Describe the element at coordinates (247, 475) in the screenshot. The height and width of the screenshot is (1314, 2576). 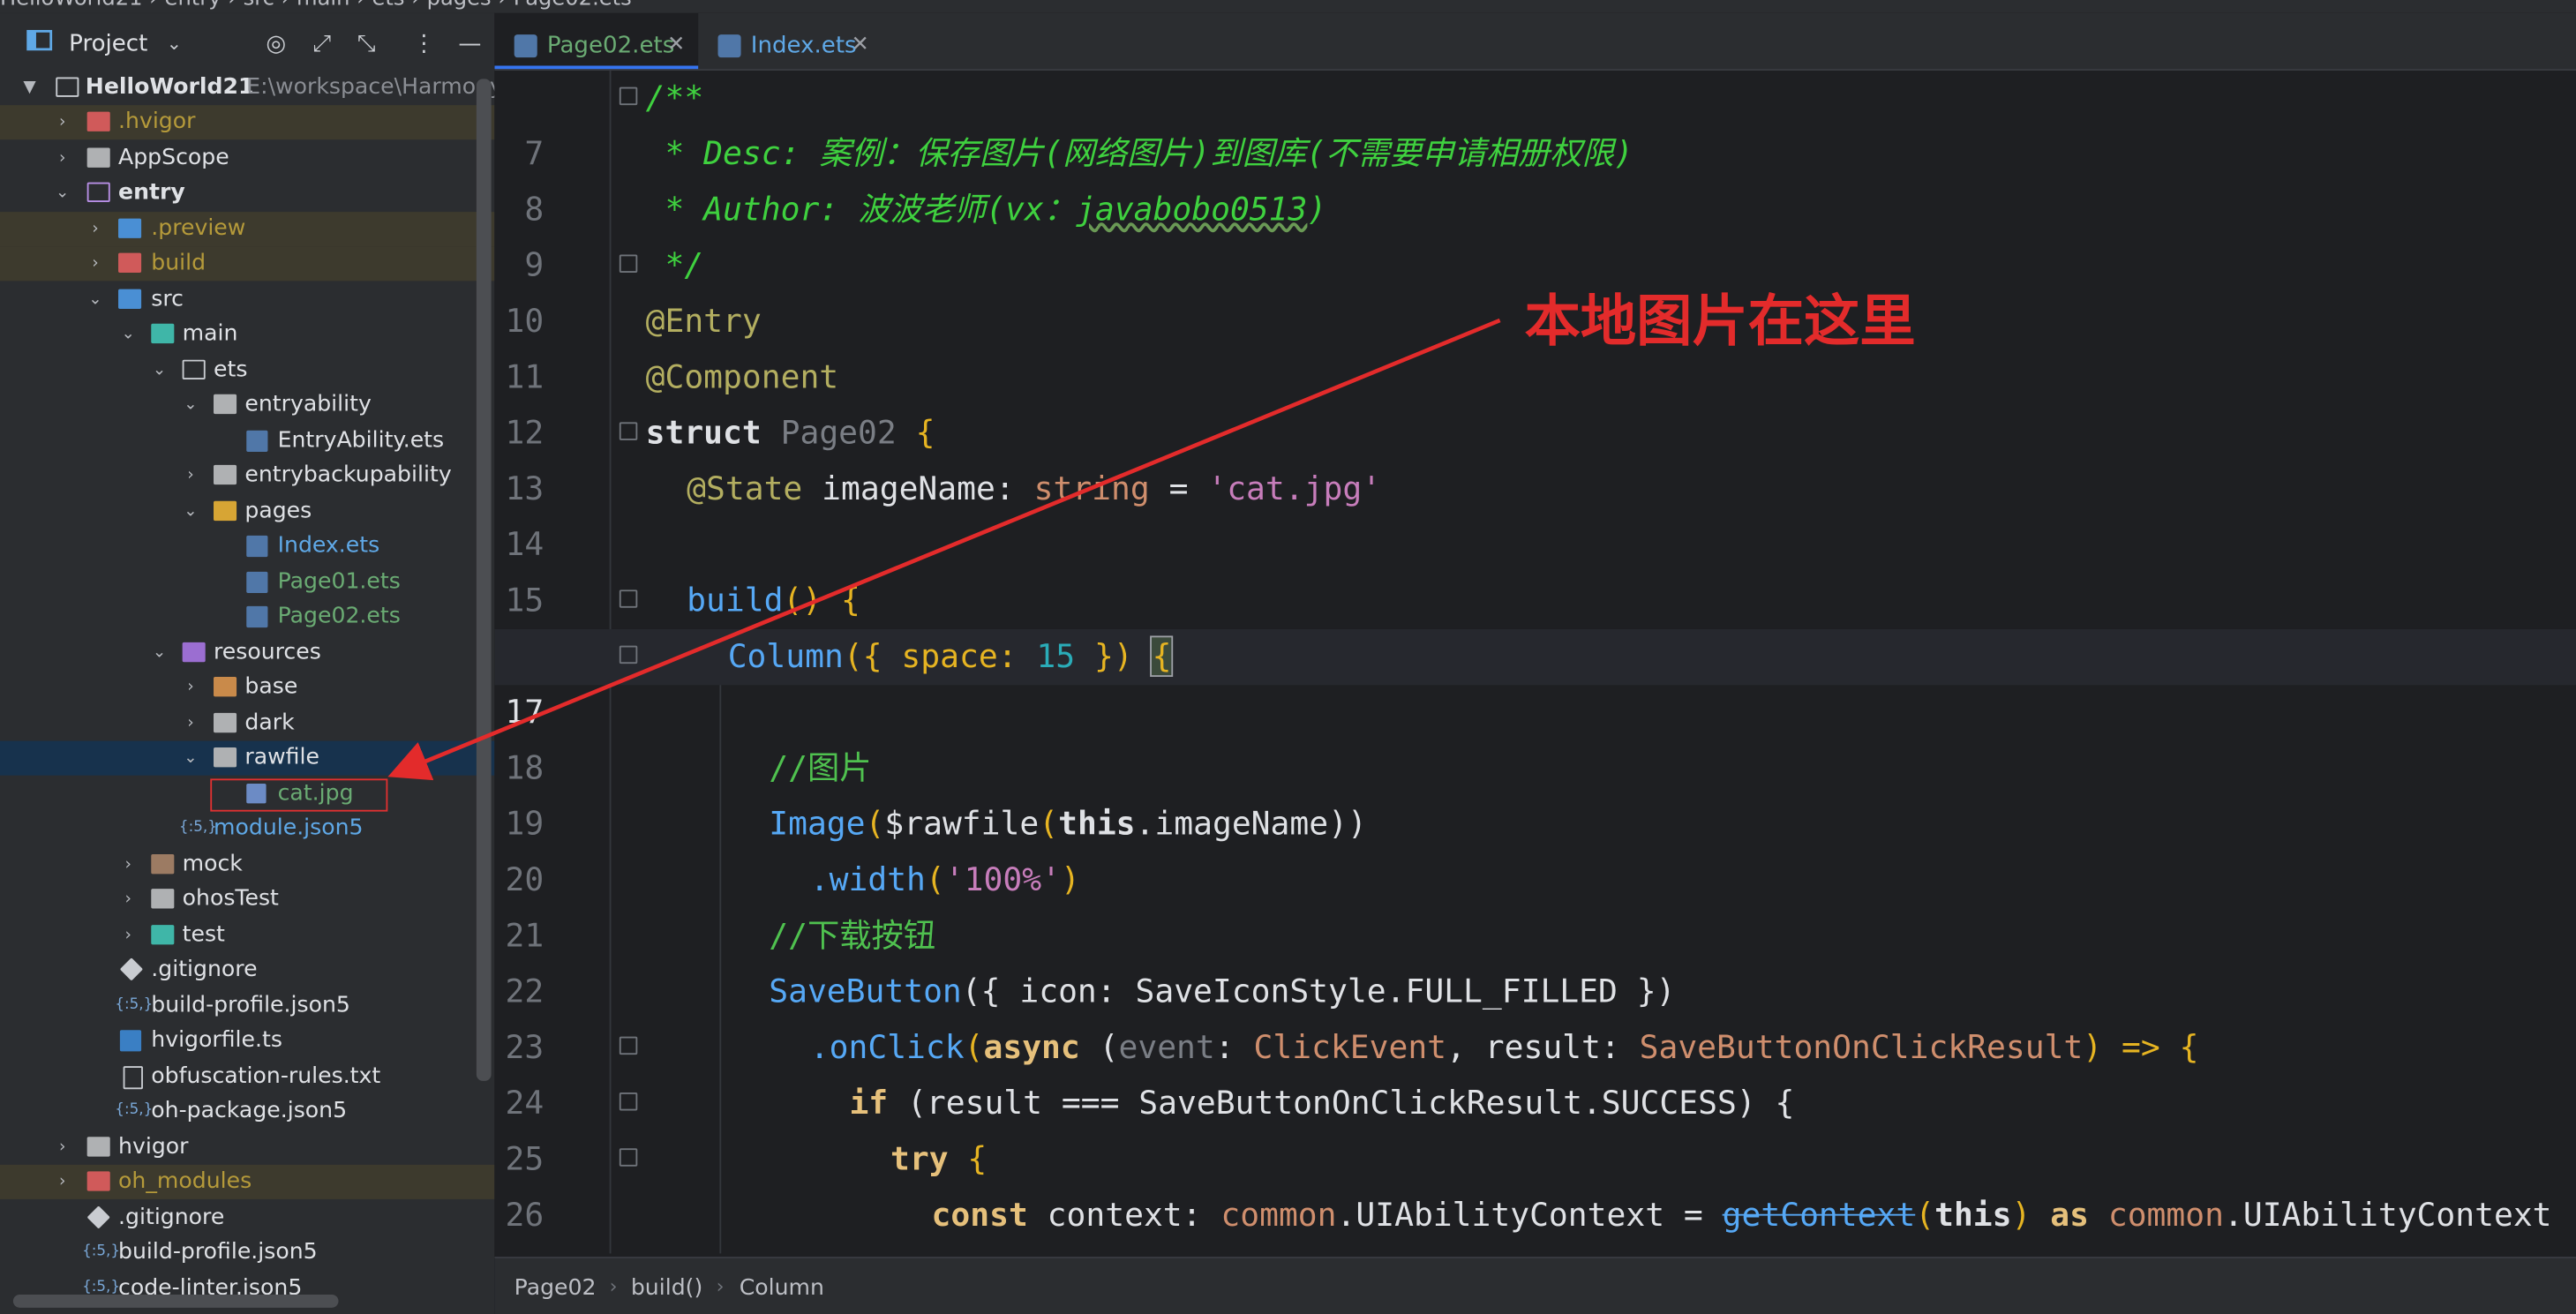
I see `tree-item-entrybackupability: › entrybackupability` at that location.